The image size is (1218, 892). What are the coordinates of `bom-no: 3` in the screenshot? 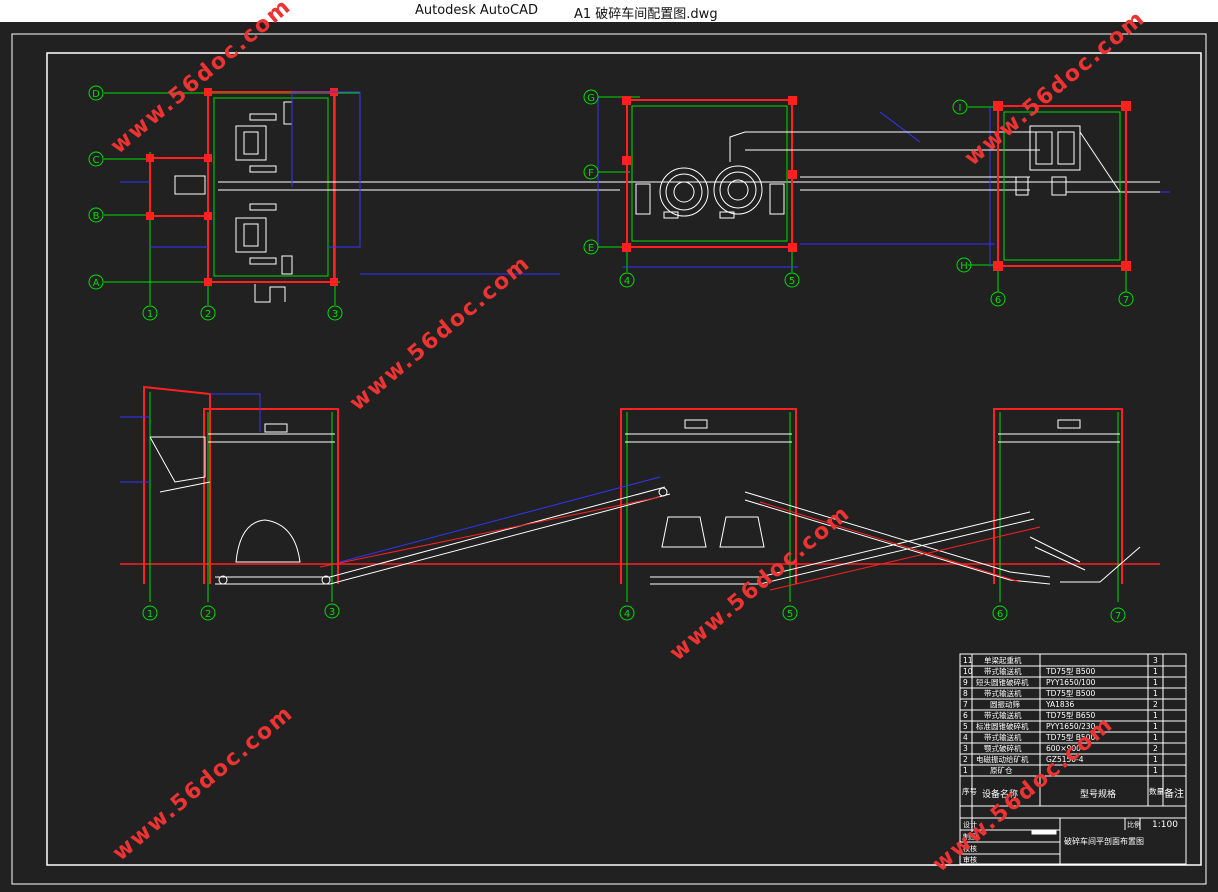 It's located at (965, 748).